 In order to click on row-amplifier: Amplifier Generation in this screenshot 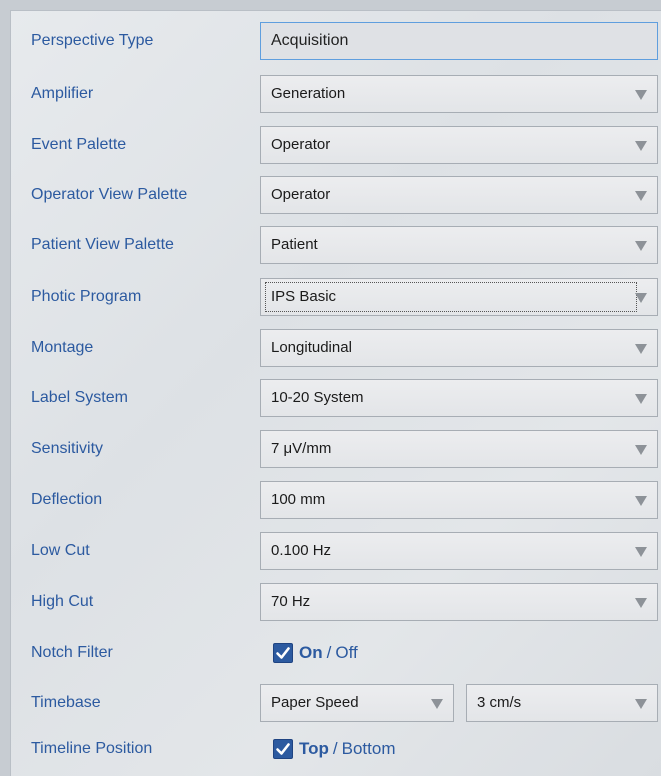, I will do `click(336, 94)`.